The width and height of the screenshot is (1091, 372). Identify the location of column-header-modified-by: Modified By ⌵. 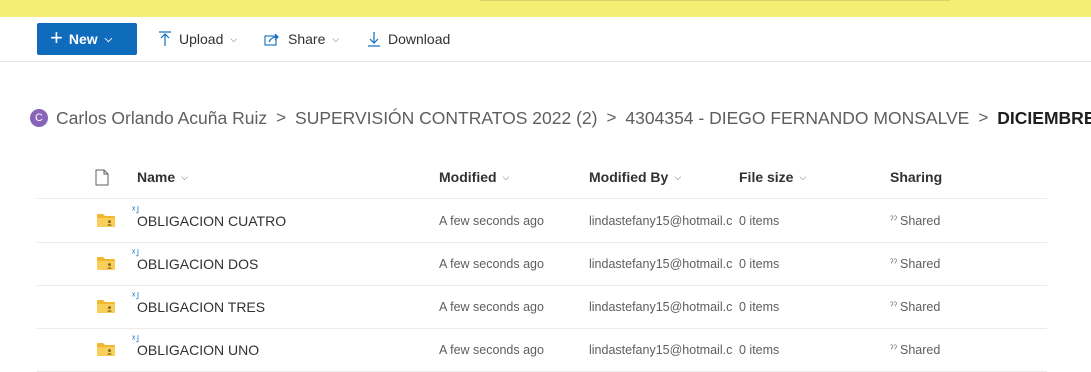
(635, 177).